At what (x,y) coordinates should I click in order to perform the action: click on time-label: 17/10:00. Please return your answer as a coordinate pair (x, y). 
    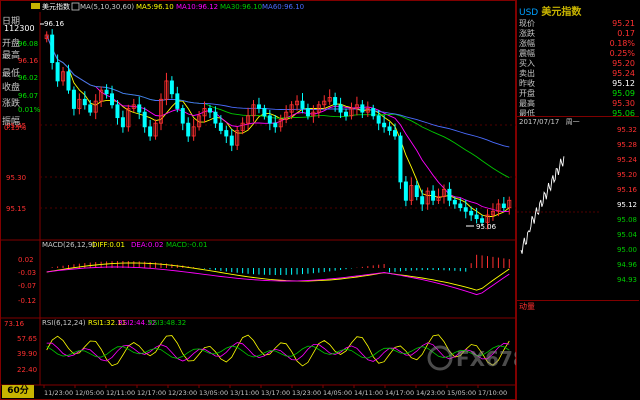
    Looking at the image, I should click on (492, 393).